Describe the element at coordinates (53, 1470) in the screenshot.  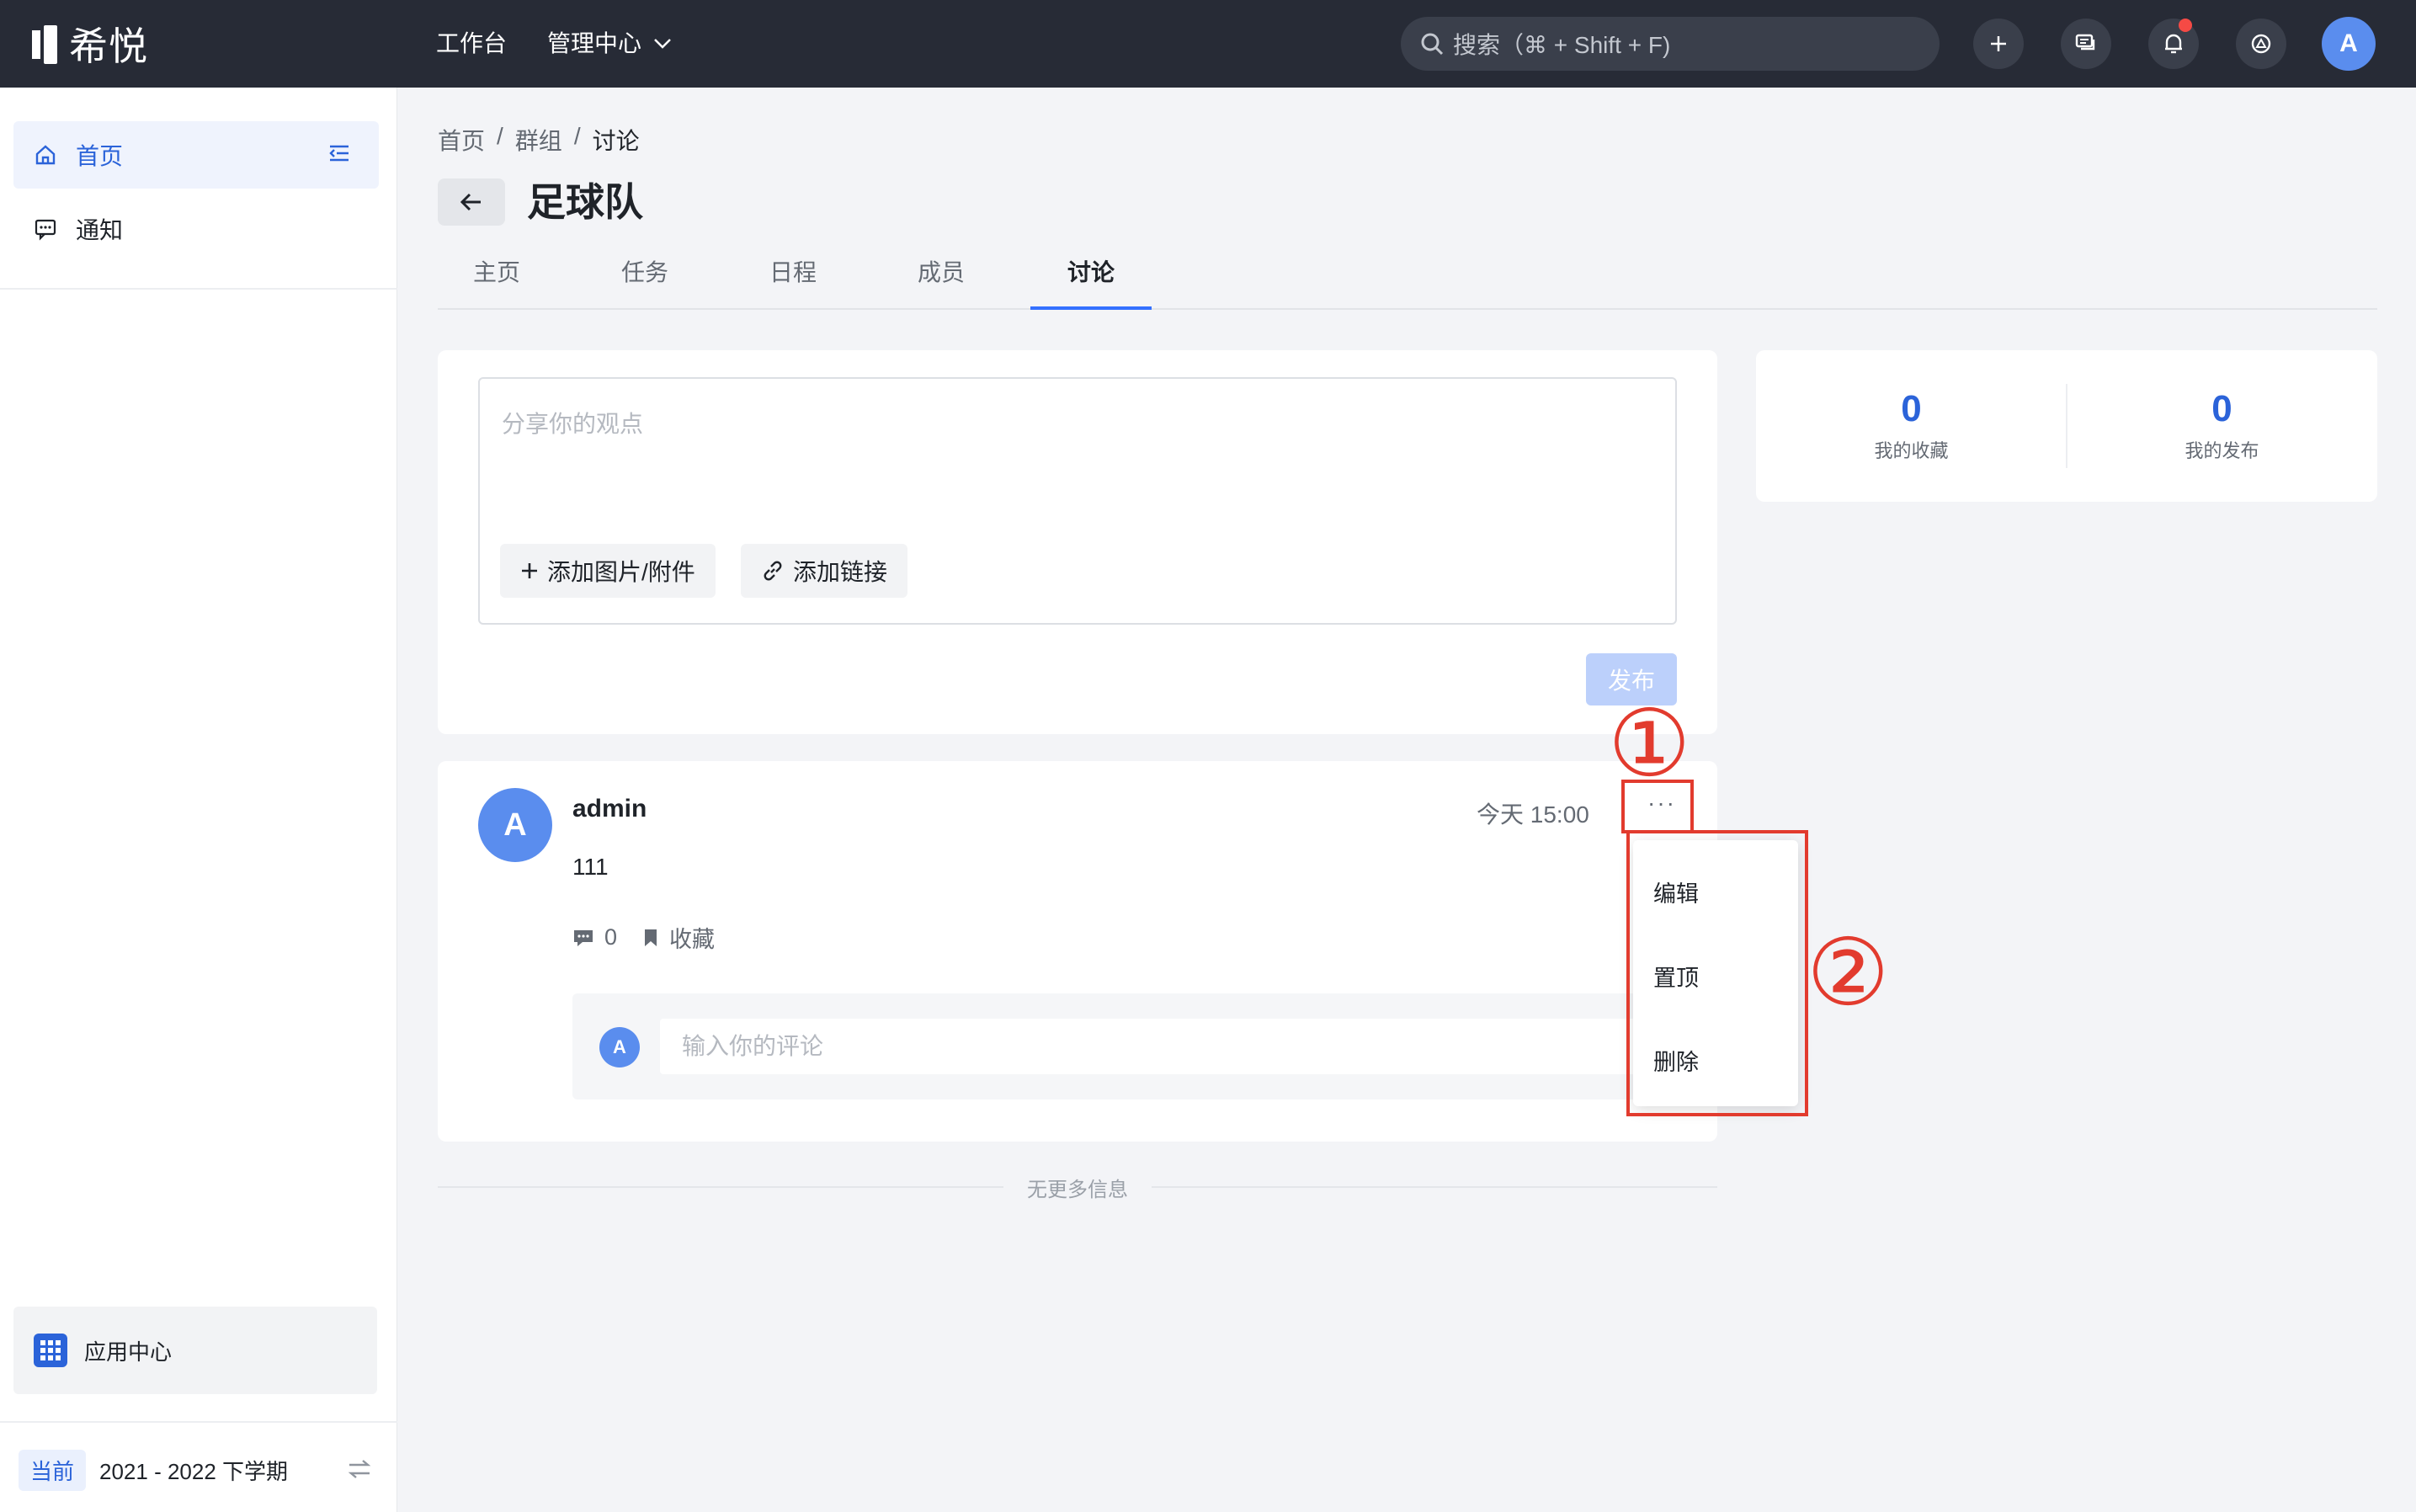
I see `current-term-badge: 当前` at that location.